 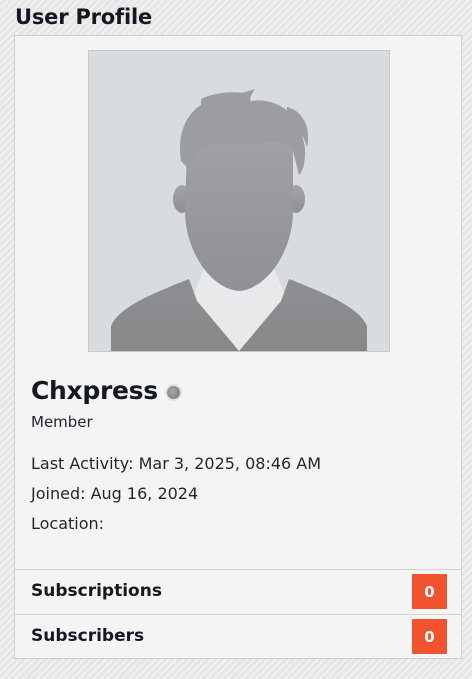 I want to click on last-activity-value: Mar 3, 2025, 08:46 AM, so click(x=230, y=463).